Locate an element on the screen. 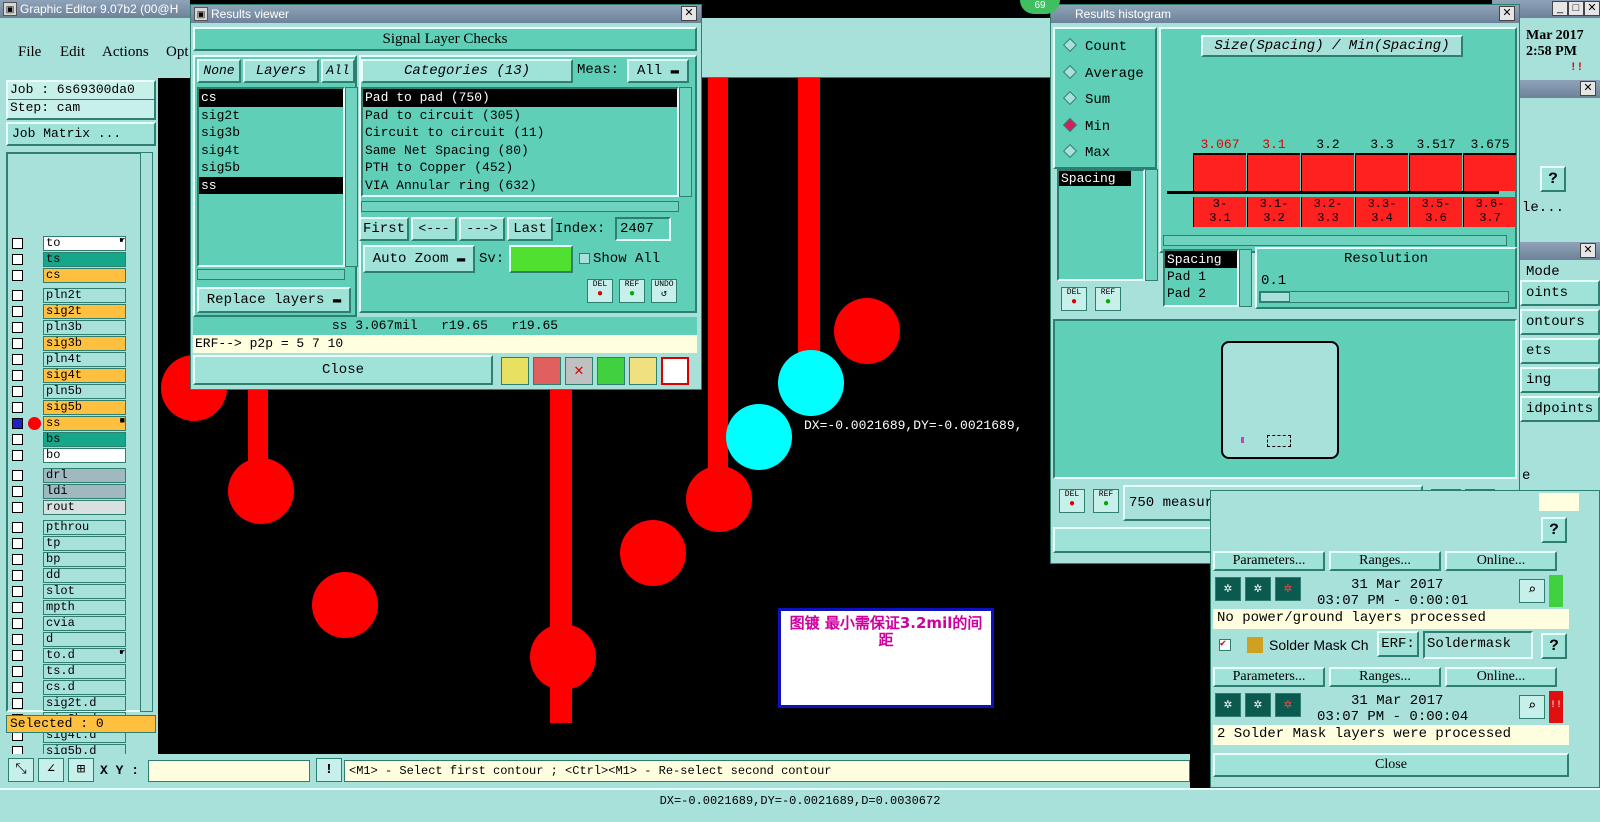 Image resolution: width=1600 pixels, height=822 pixels. layer-row: to ☛ is located at coordinates (69, 243).